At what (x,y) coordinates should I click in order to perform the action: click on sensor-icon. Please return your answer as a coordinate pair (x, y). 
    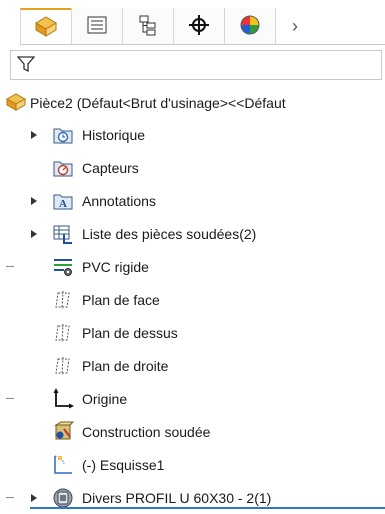
    Looking at the image, I should click on (63, 168).